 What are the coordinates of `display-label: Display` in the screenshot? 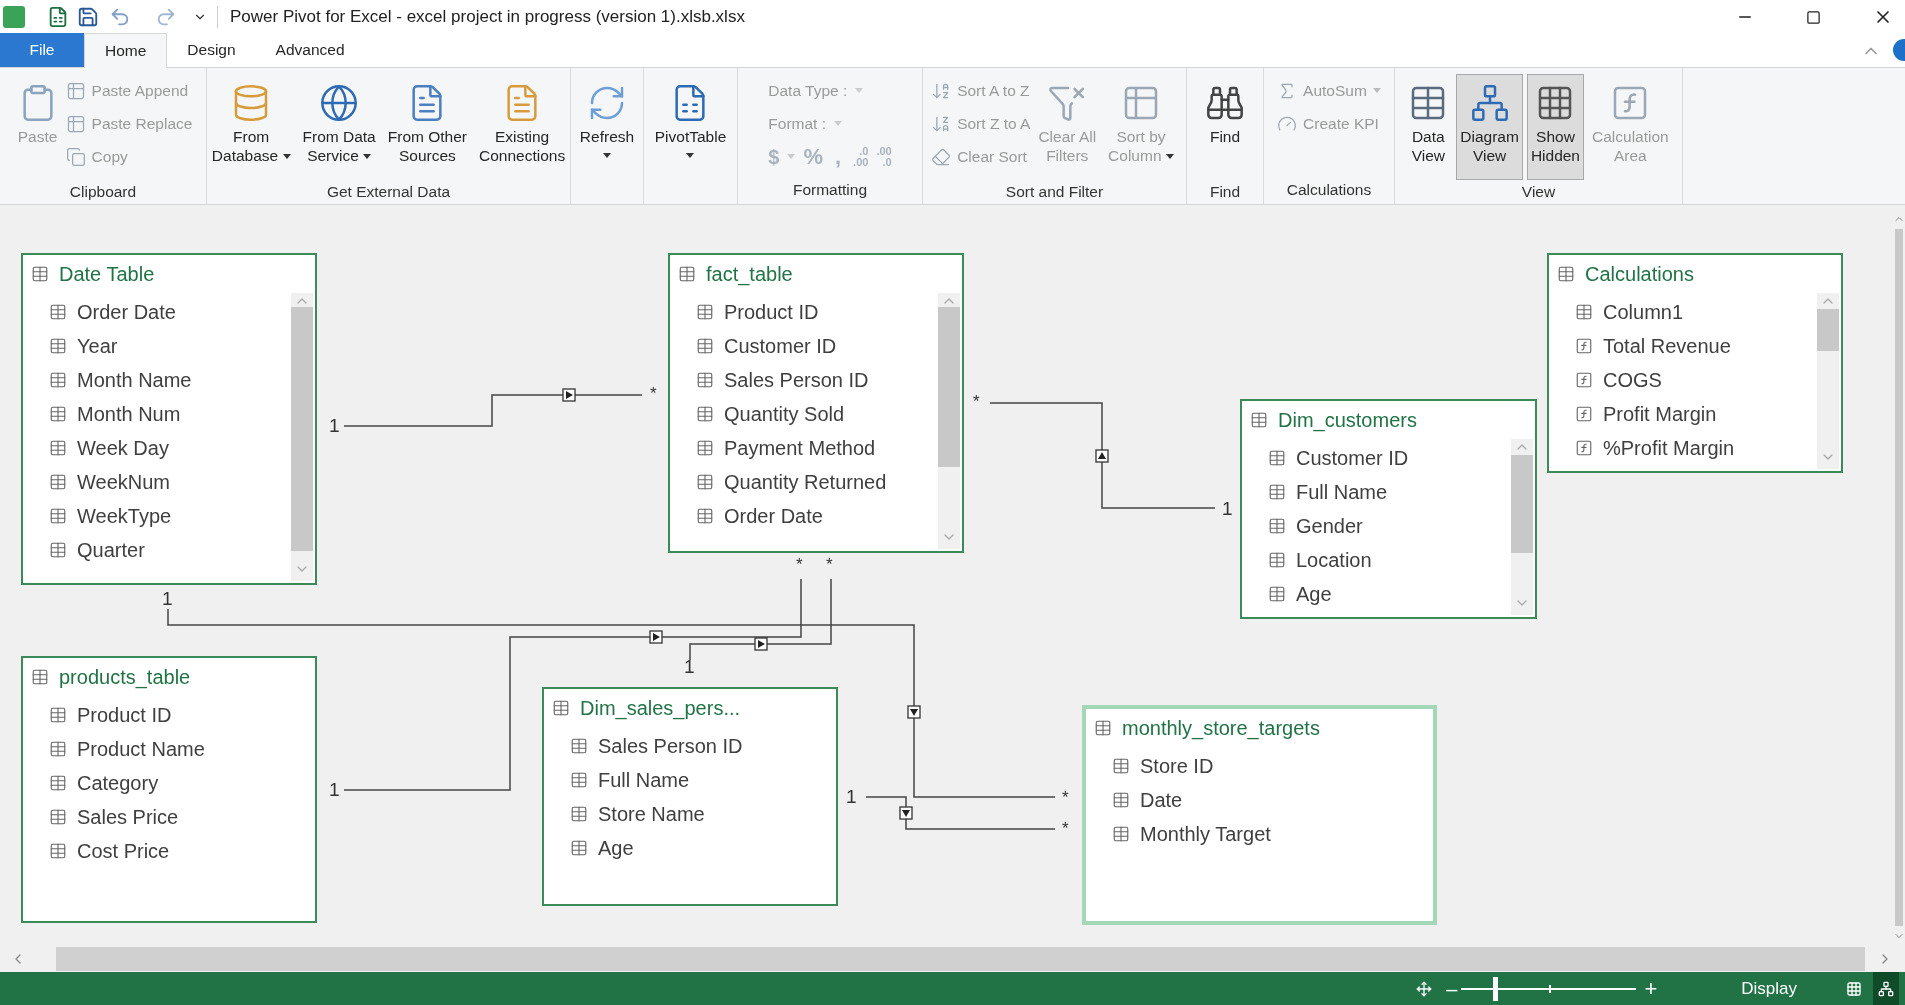 It's located at (1769, 988).